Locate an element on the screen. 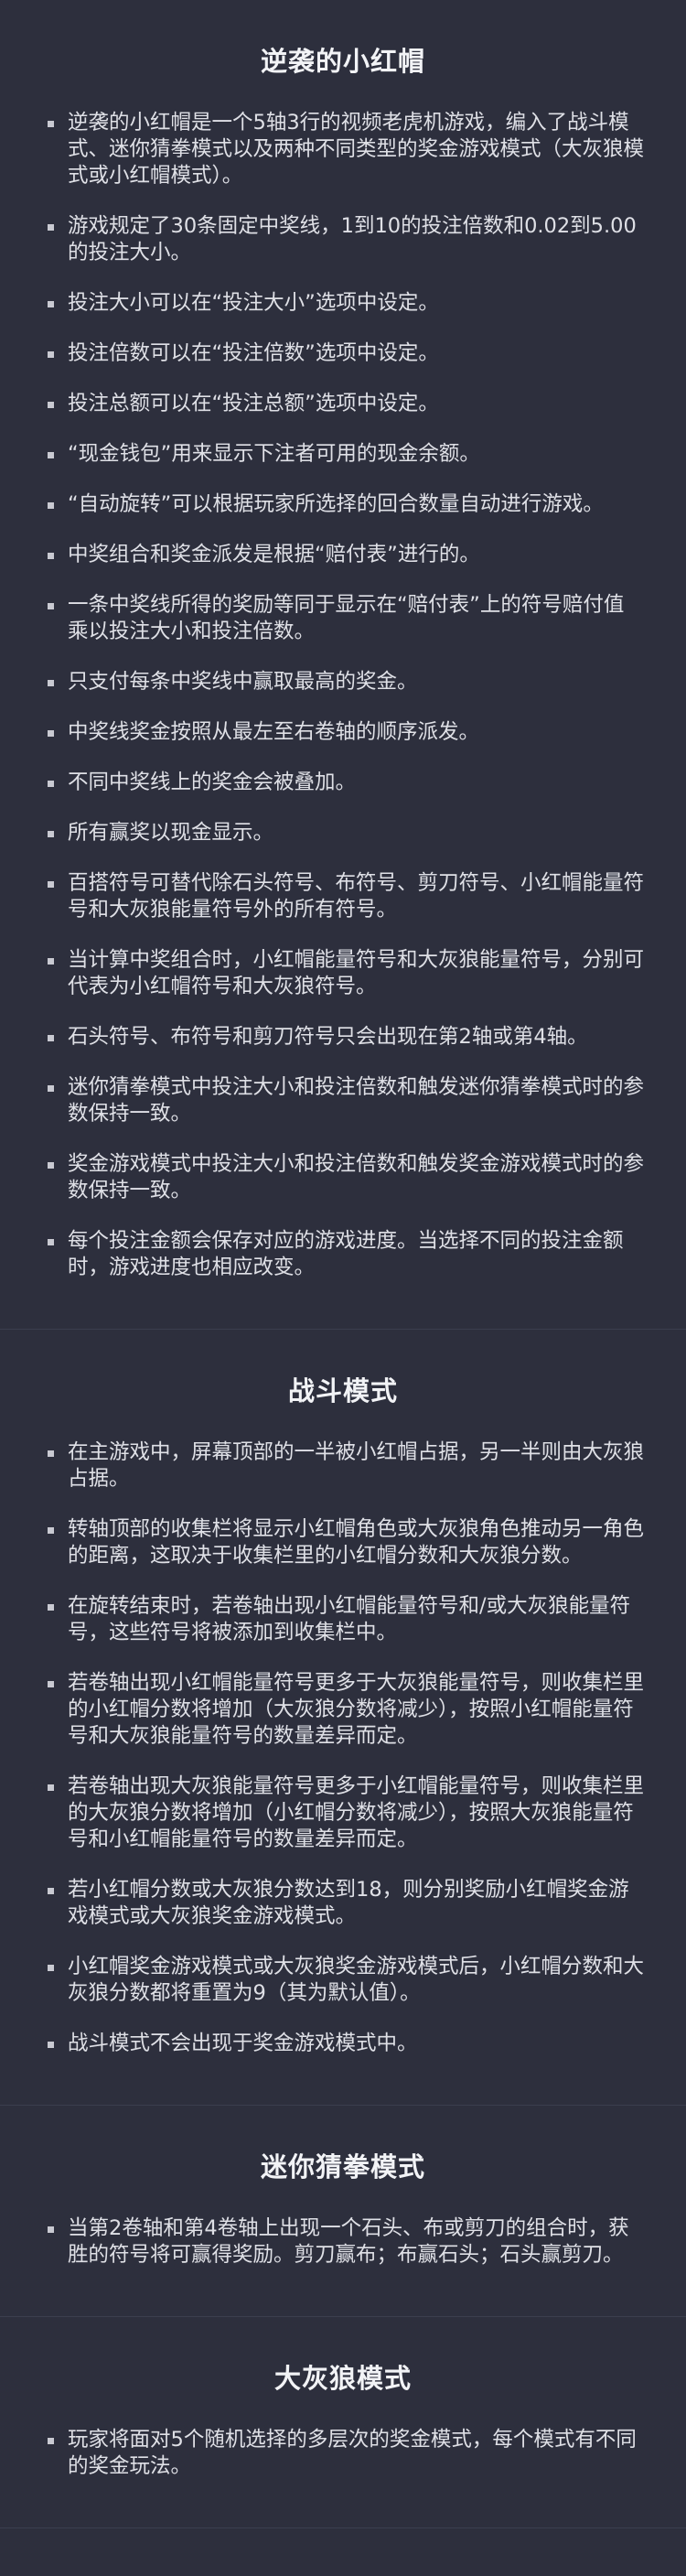 Image resolution: width=686 pixels, height=2576 pixels. rules-section: 大灰狼模式玩家将面对5个随机选择的多层次的奖金模式，每个模式有不同的奖金玩法。 is located at coordinates (343, 2422).